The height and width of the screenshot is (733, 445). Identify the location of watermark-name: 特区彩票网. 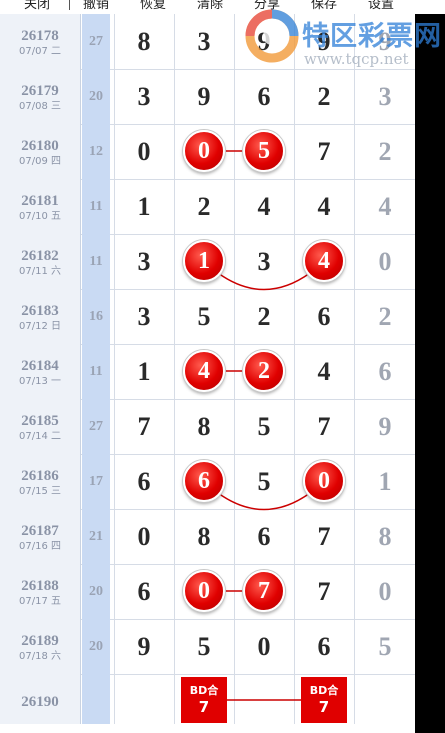
(372, 36).